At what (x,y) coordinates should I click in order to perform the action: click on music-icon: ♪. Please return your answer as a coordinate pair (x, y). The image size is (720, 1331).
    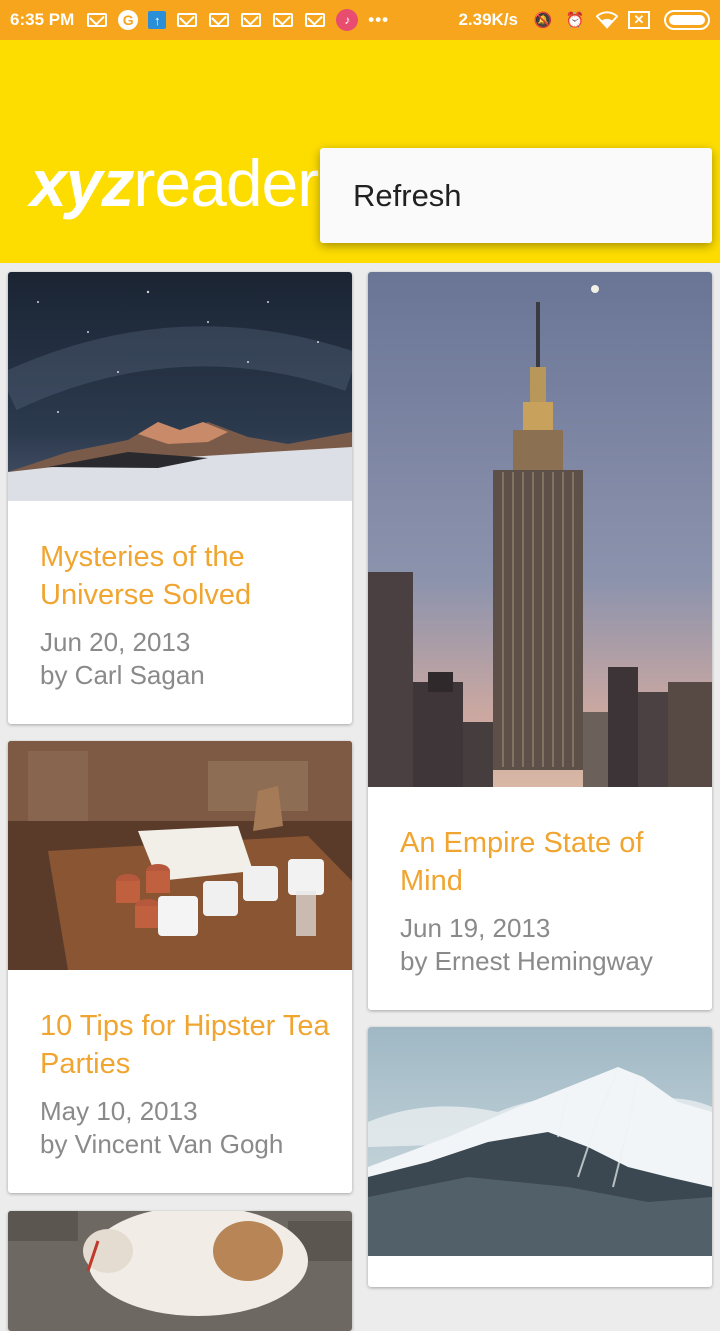
    Looking at the image, I should click on (347, 20).